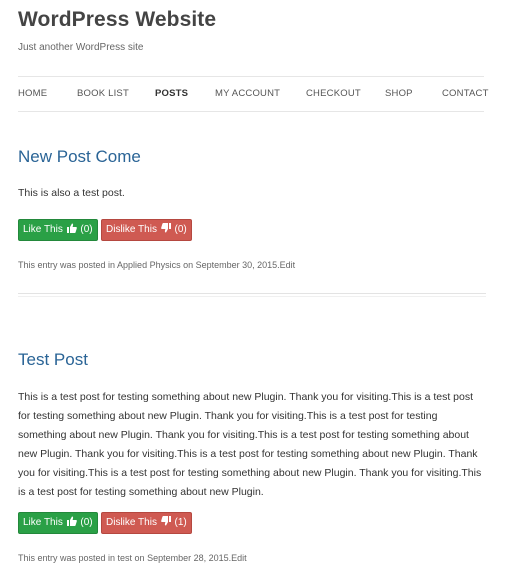  I want to click on nav-item-book-list: BOOK LIST, so click(103, 93).